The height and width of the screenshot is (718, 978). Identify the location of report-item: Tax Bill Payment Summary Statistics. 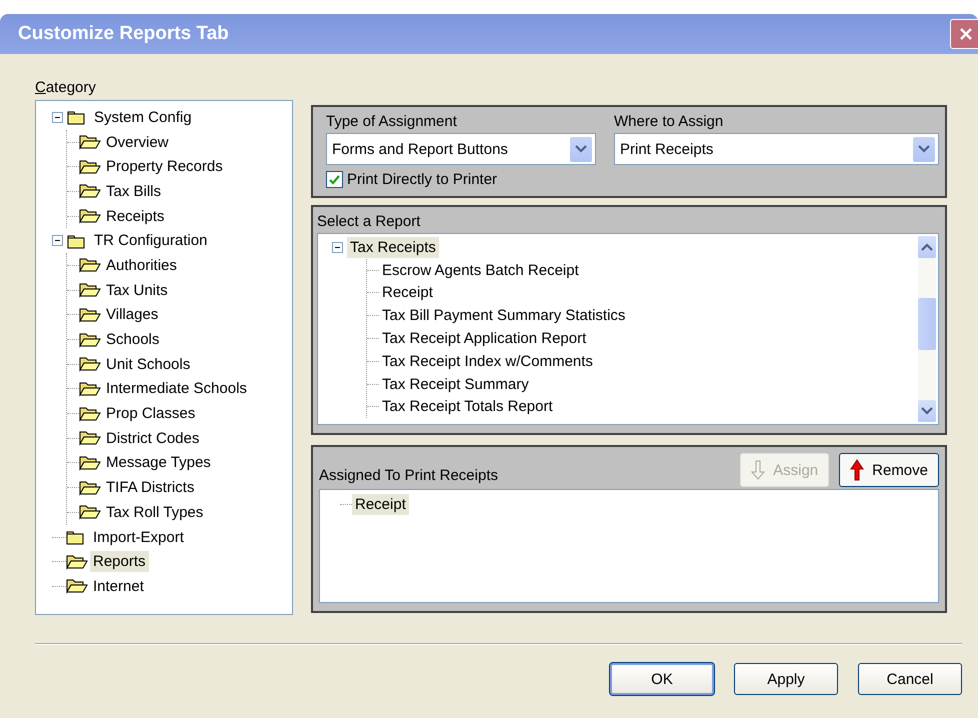
(503, 315).